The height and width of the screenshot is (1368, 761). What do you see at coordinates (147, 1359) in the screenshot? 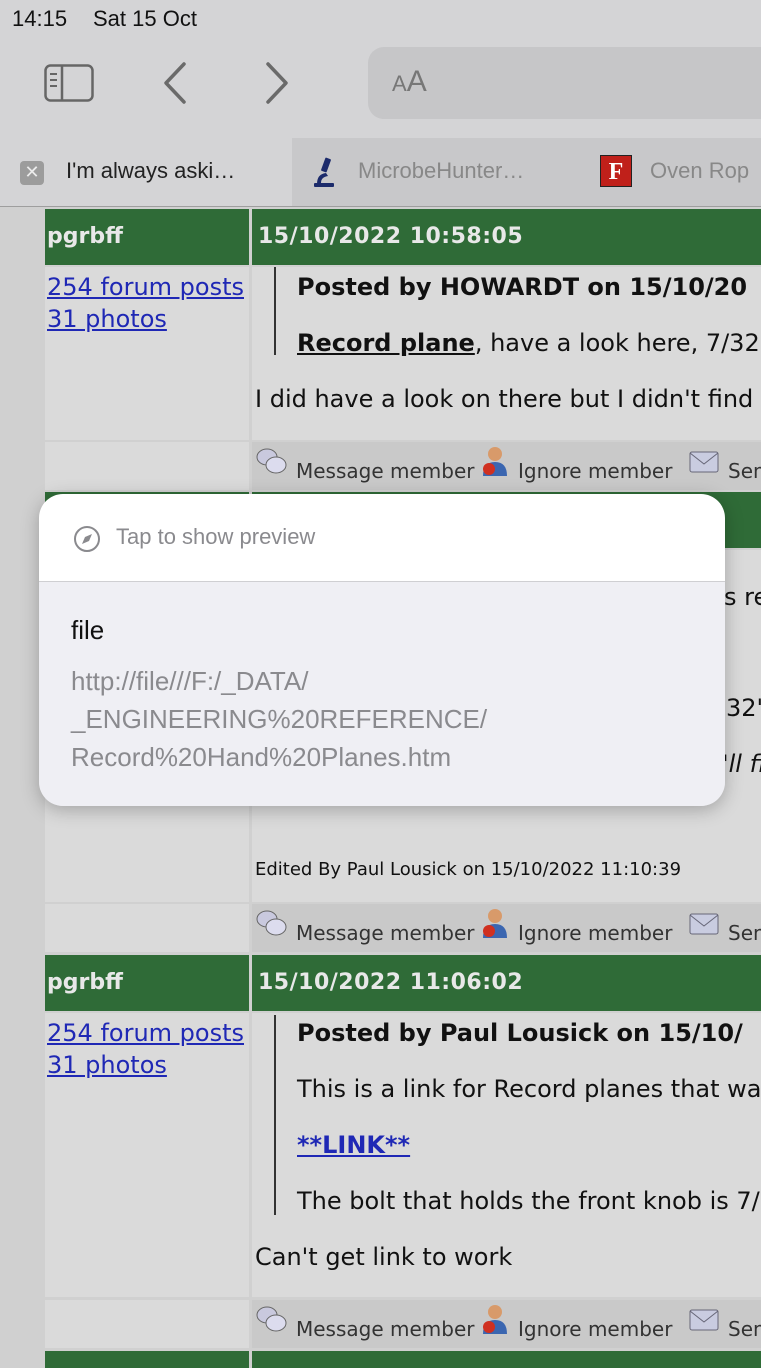
I see `post-author-header` at bounding box center [147, 1359].